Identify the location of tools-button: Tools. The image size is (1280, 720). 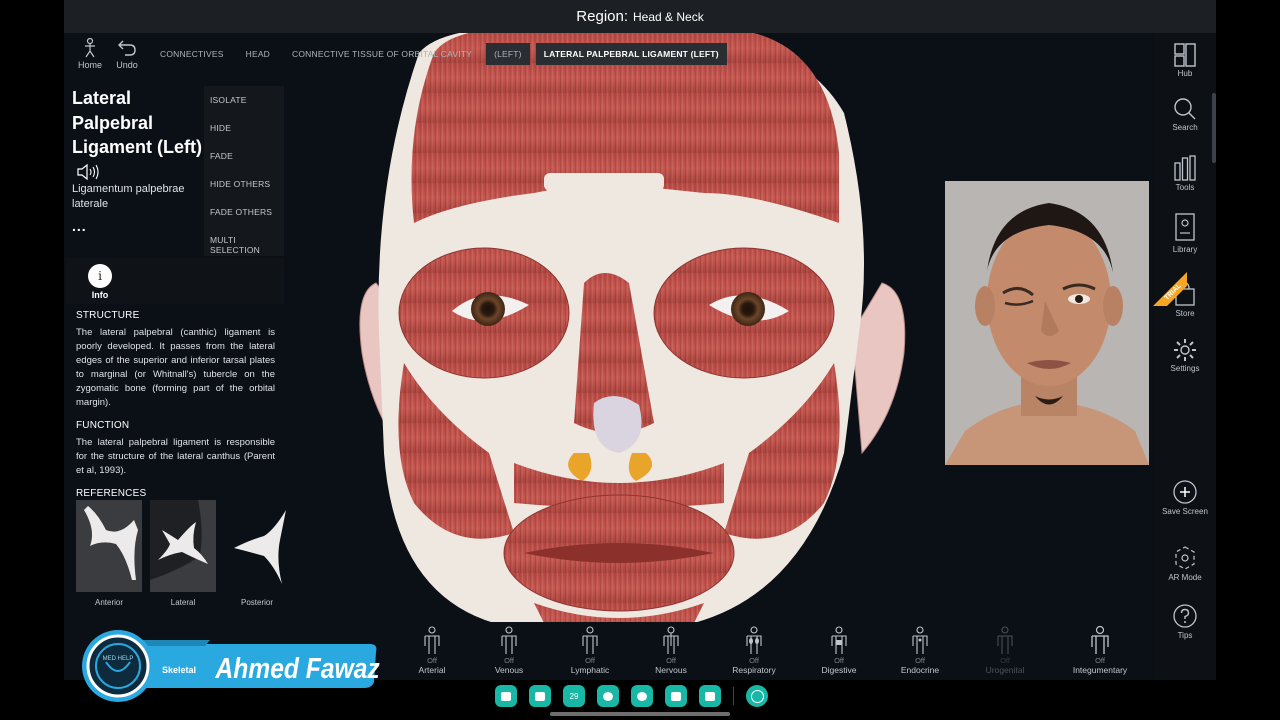
(1185, 173).